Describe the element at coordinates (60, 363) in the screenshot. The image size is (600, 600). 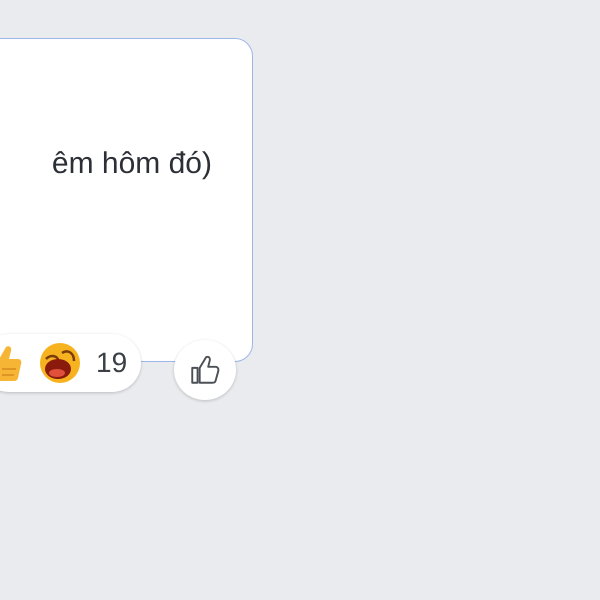
I see `laughing-face-icon` at that location.